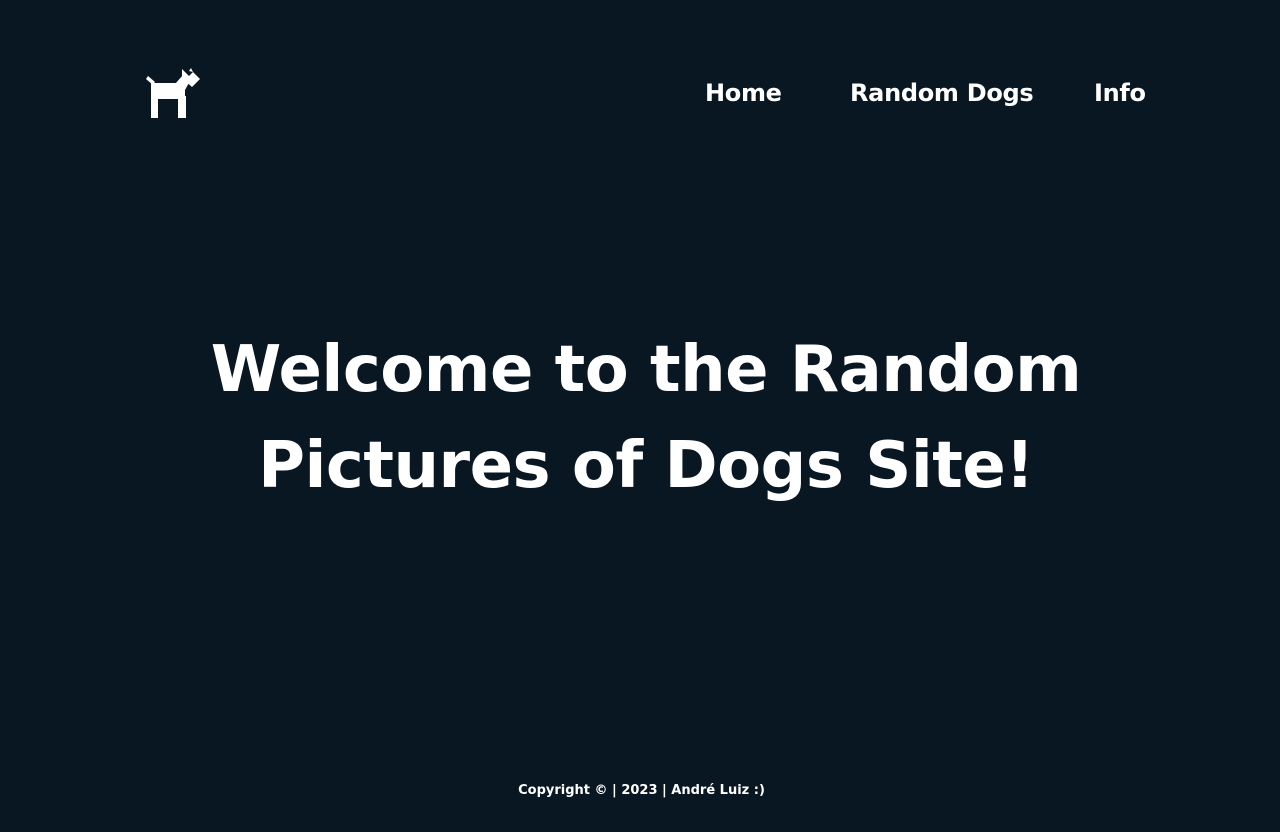  I want to click on footer-copyright: Copyright © | 2023 | André Luiz :), so click(641, 790).